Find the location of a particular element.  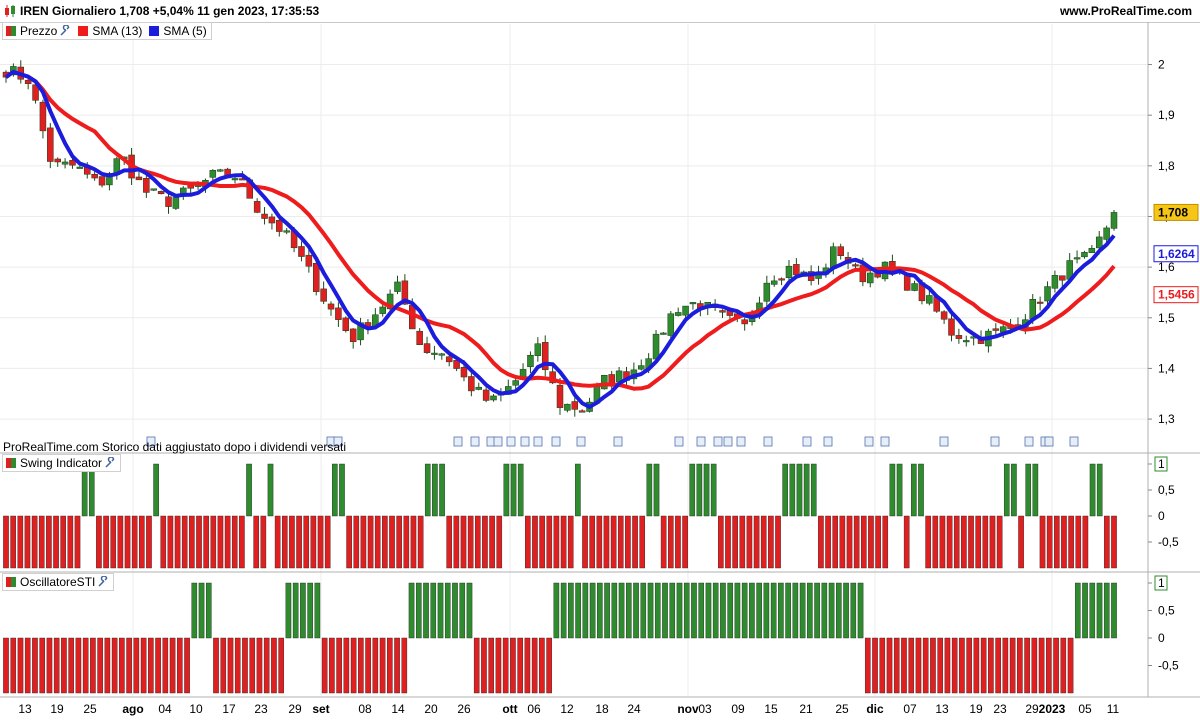

price-swatch-icon is located at coordinates (11, 31).